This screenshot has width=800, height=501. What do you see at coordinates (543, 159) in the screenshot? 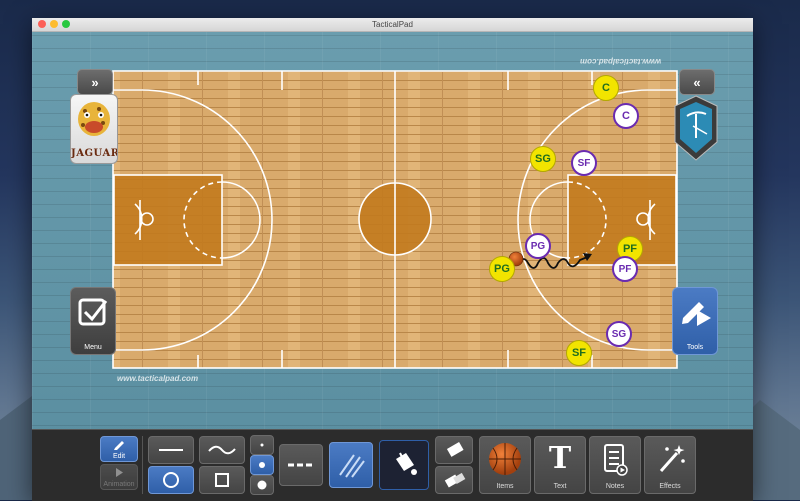
I see `home-player-sg: SG` at bounding box center [543, 159].